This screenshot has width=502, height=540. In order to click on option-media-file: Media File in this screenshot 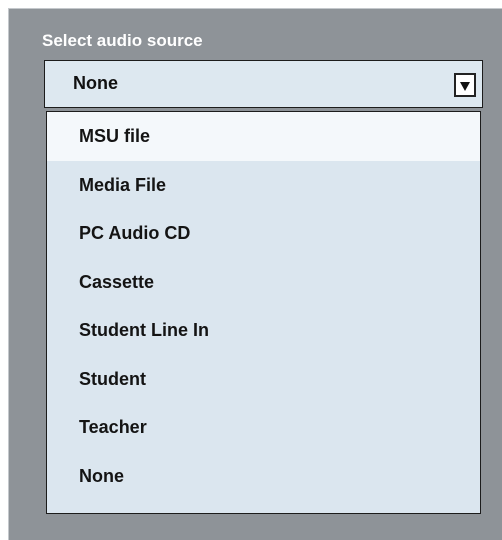, I will do `click(263, 185)`.